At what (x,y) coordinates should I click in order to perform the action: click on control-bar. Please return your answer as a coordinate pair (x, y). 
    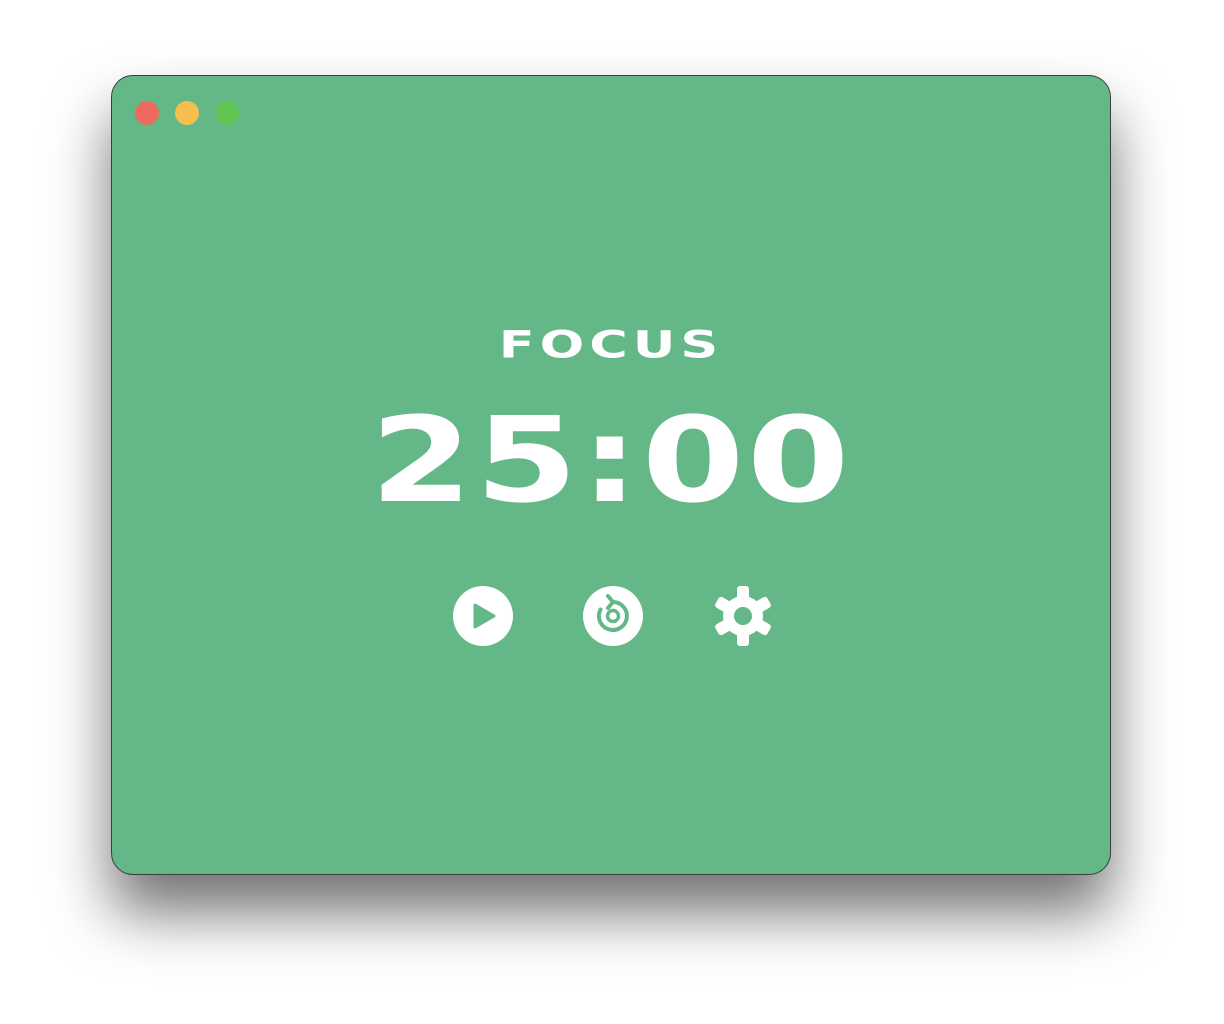
    Looking at the image, I should click on (611, 616).